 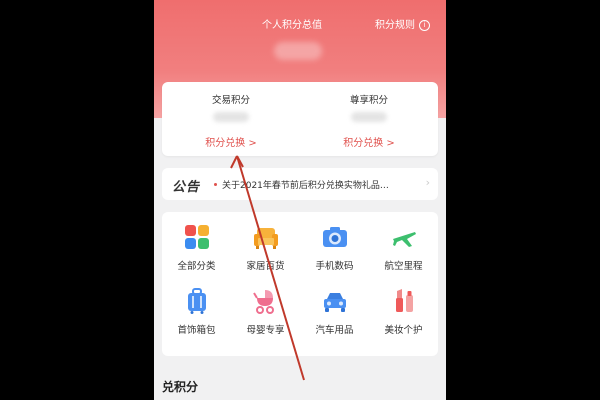 What do you see at coordinates (403, 254) in the screenshot?
I see `category-airline: 航空里程` at bounding box center [403, 254].